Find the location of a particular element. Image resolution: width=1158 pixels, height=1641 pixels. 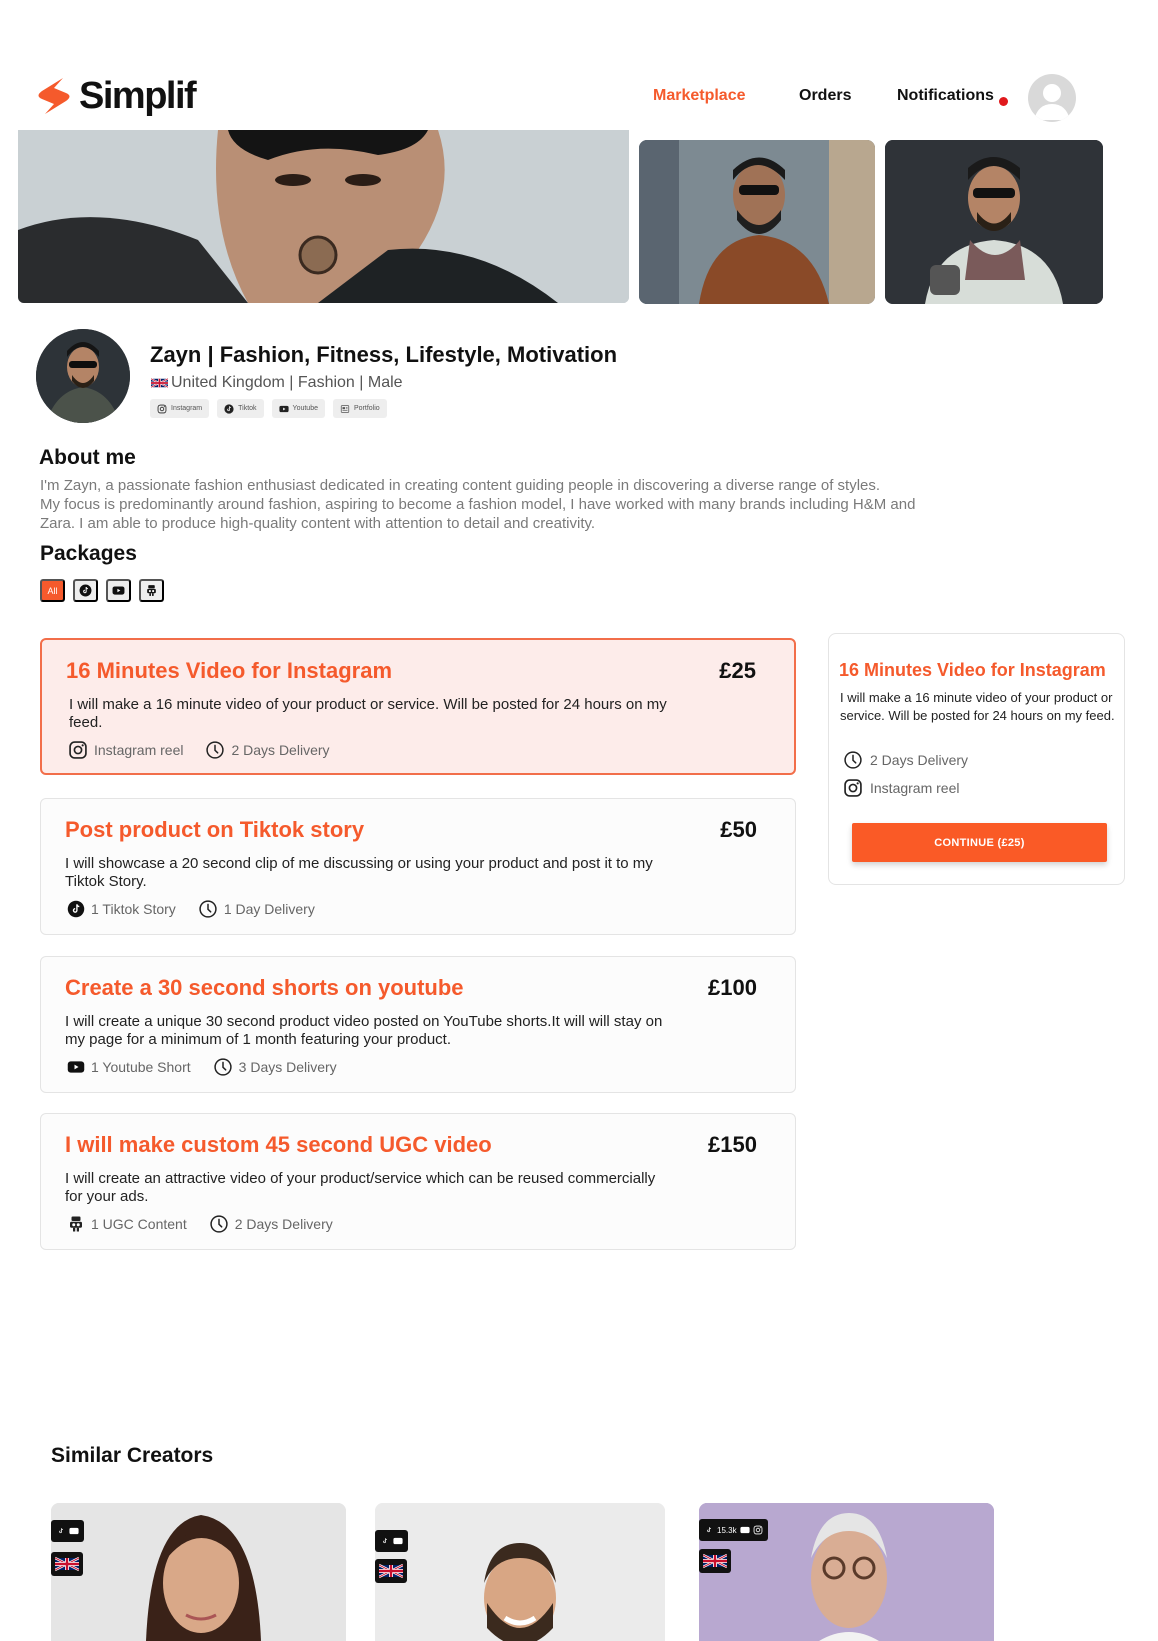

continue-button: CONTINUE (£25) is located at coordinates (979, 842).